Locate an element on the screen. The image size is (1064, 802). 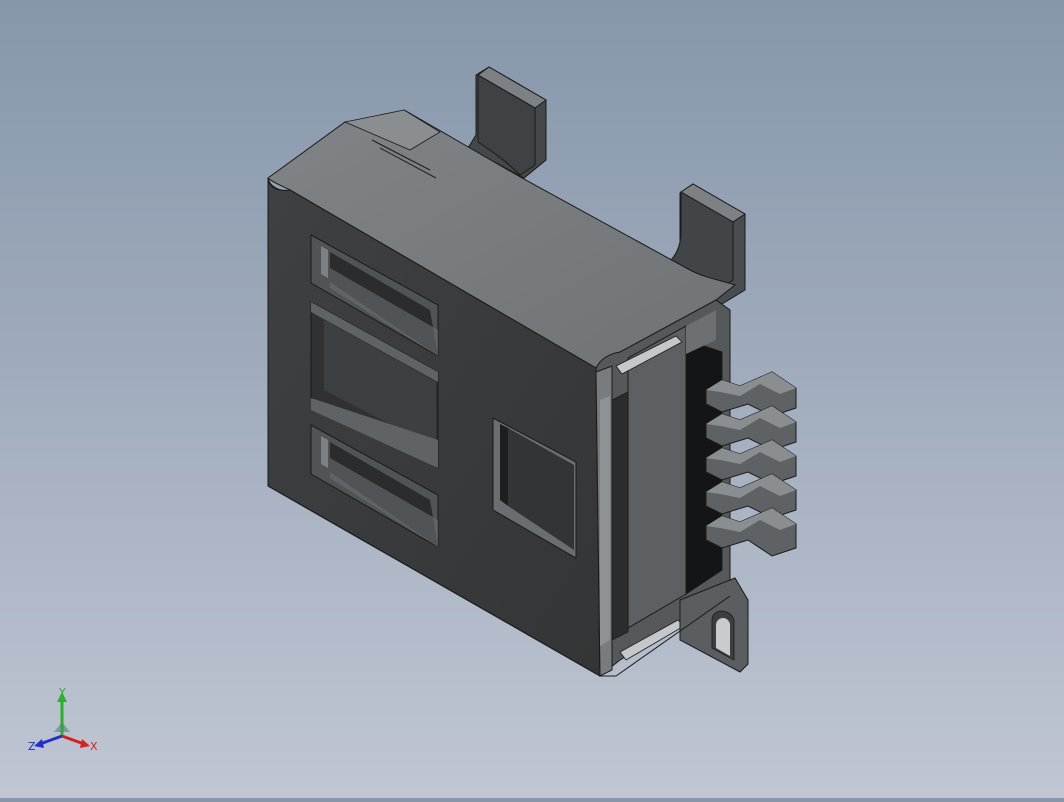
z-axis-line is located at coordinates (51, 740).